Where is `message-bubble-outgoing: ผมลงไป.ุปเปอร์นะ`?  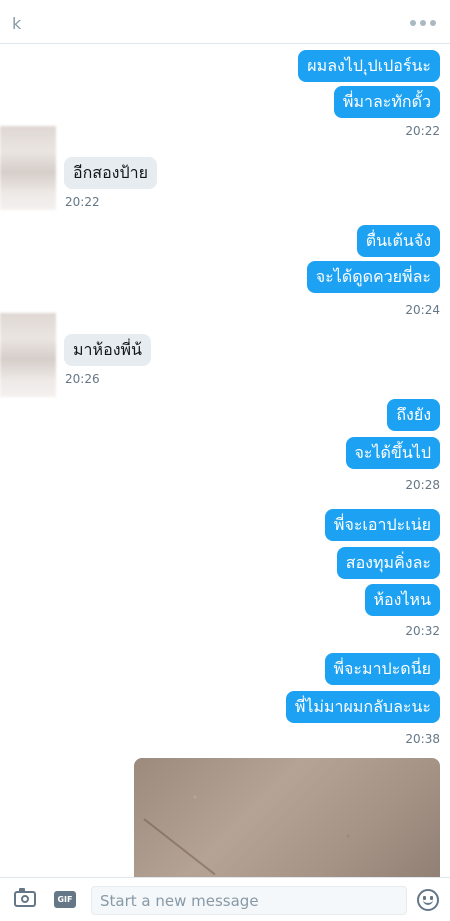 message-bubble-outgoing: ผมลงไป.ุปเปอร์นะ is located at coordinates (369, 66).